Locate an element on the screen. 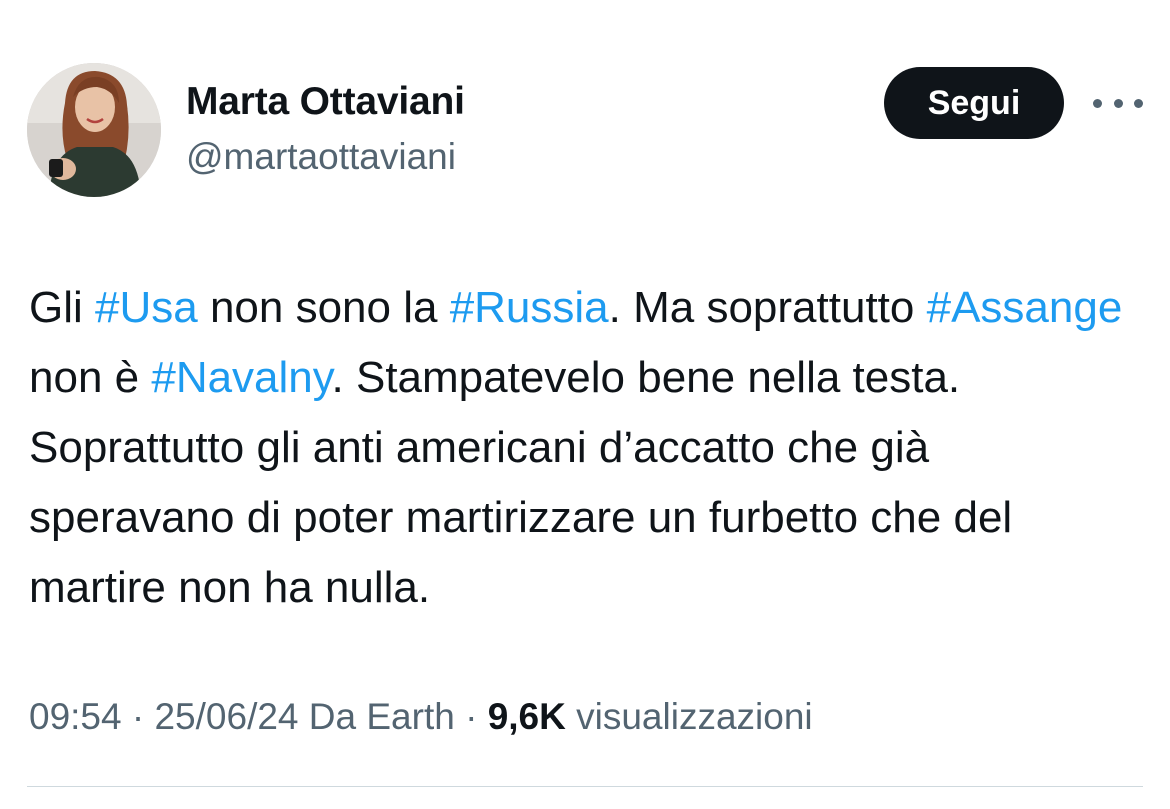 Image resolution: width=1170 pixels, height=809 pixels. hashtag-link: #Russia is located at coordinates (529, 307).